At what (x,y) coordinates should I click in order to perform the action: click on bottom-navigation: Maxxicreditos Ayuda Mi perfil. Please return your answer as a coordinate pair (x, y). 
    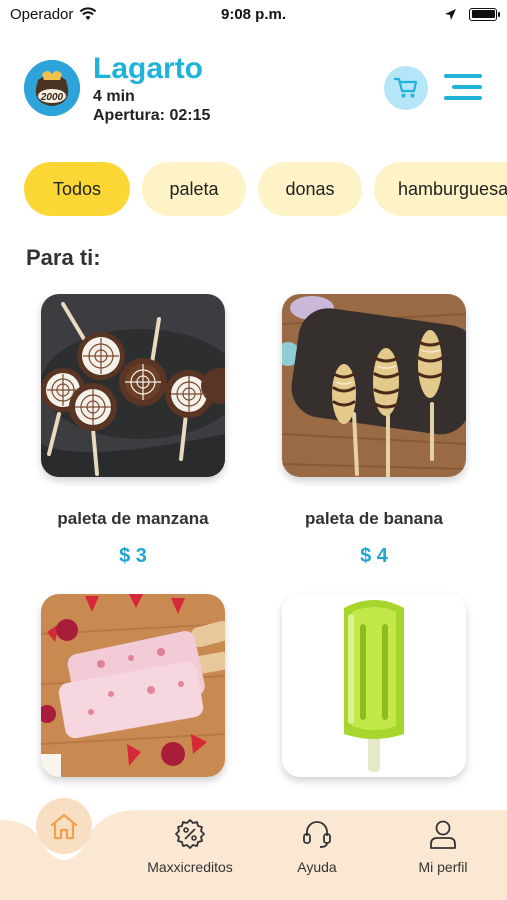
    Looking at the image, I should click on (253, 845).